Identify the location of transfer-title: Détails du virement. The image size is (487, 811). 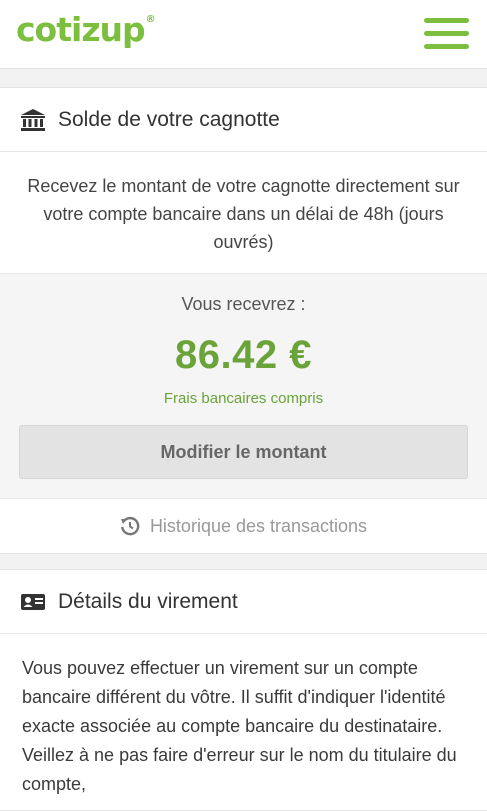
(148, 601).